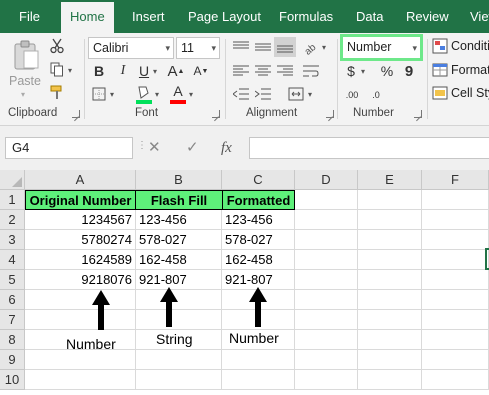 The width and height of the screenshot is (489, 395). What do you see at coordinates (192, 148) in the screenshot?
I see `enter-icon: ✓` at bounding box center [192, 148].